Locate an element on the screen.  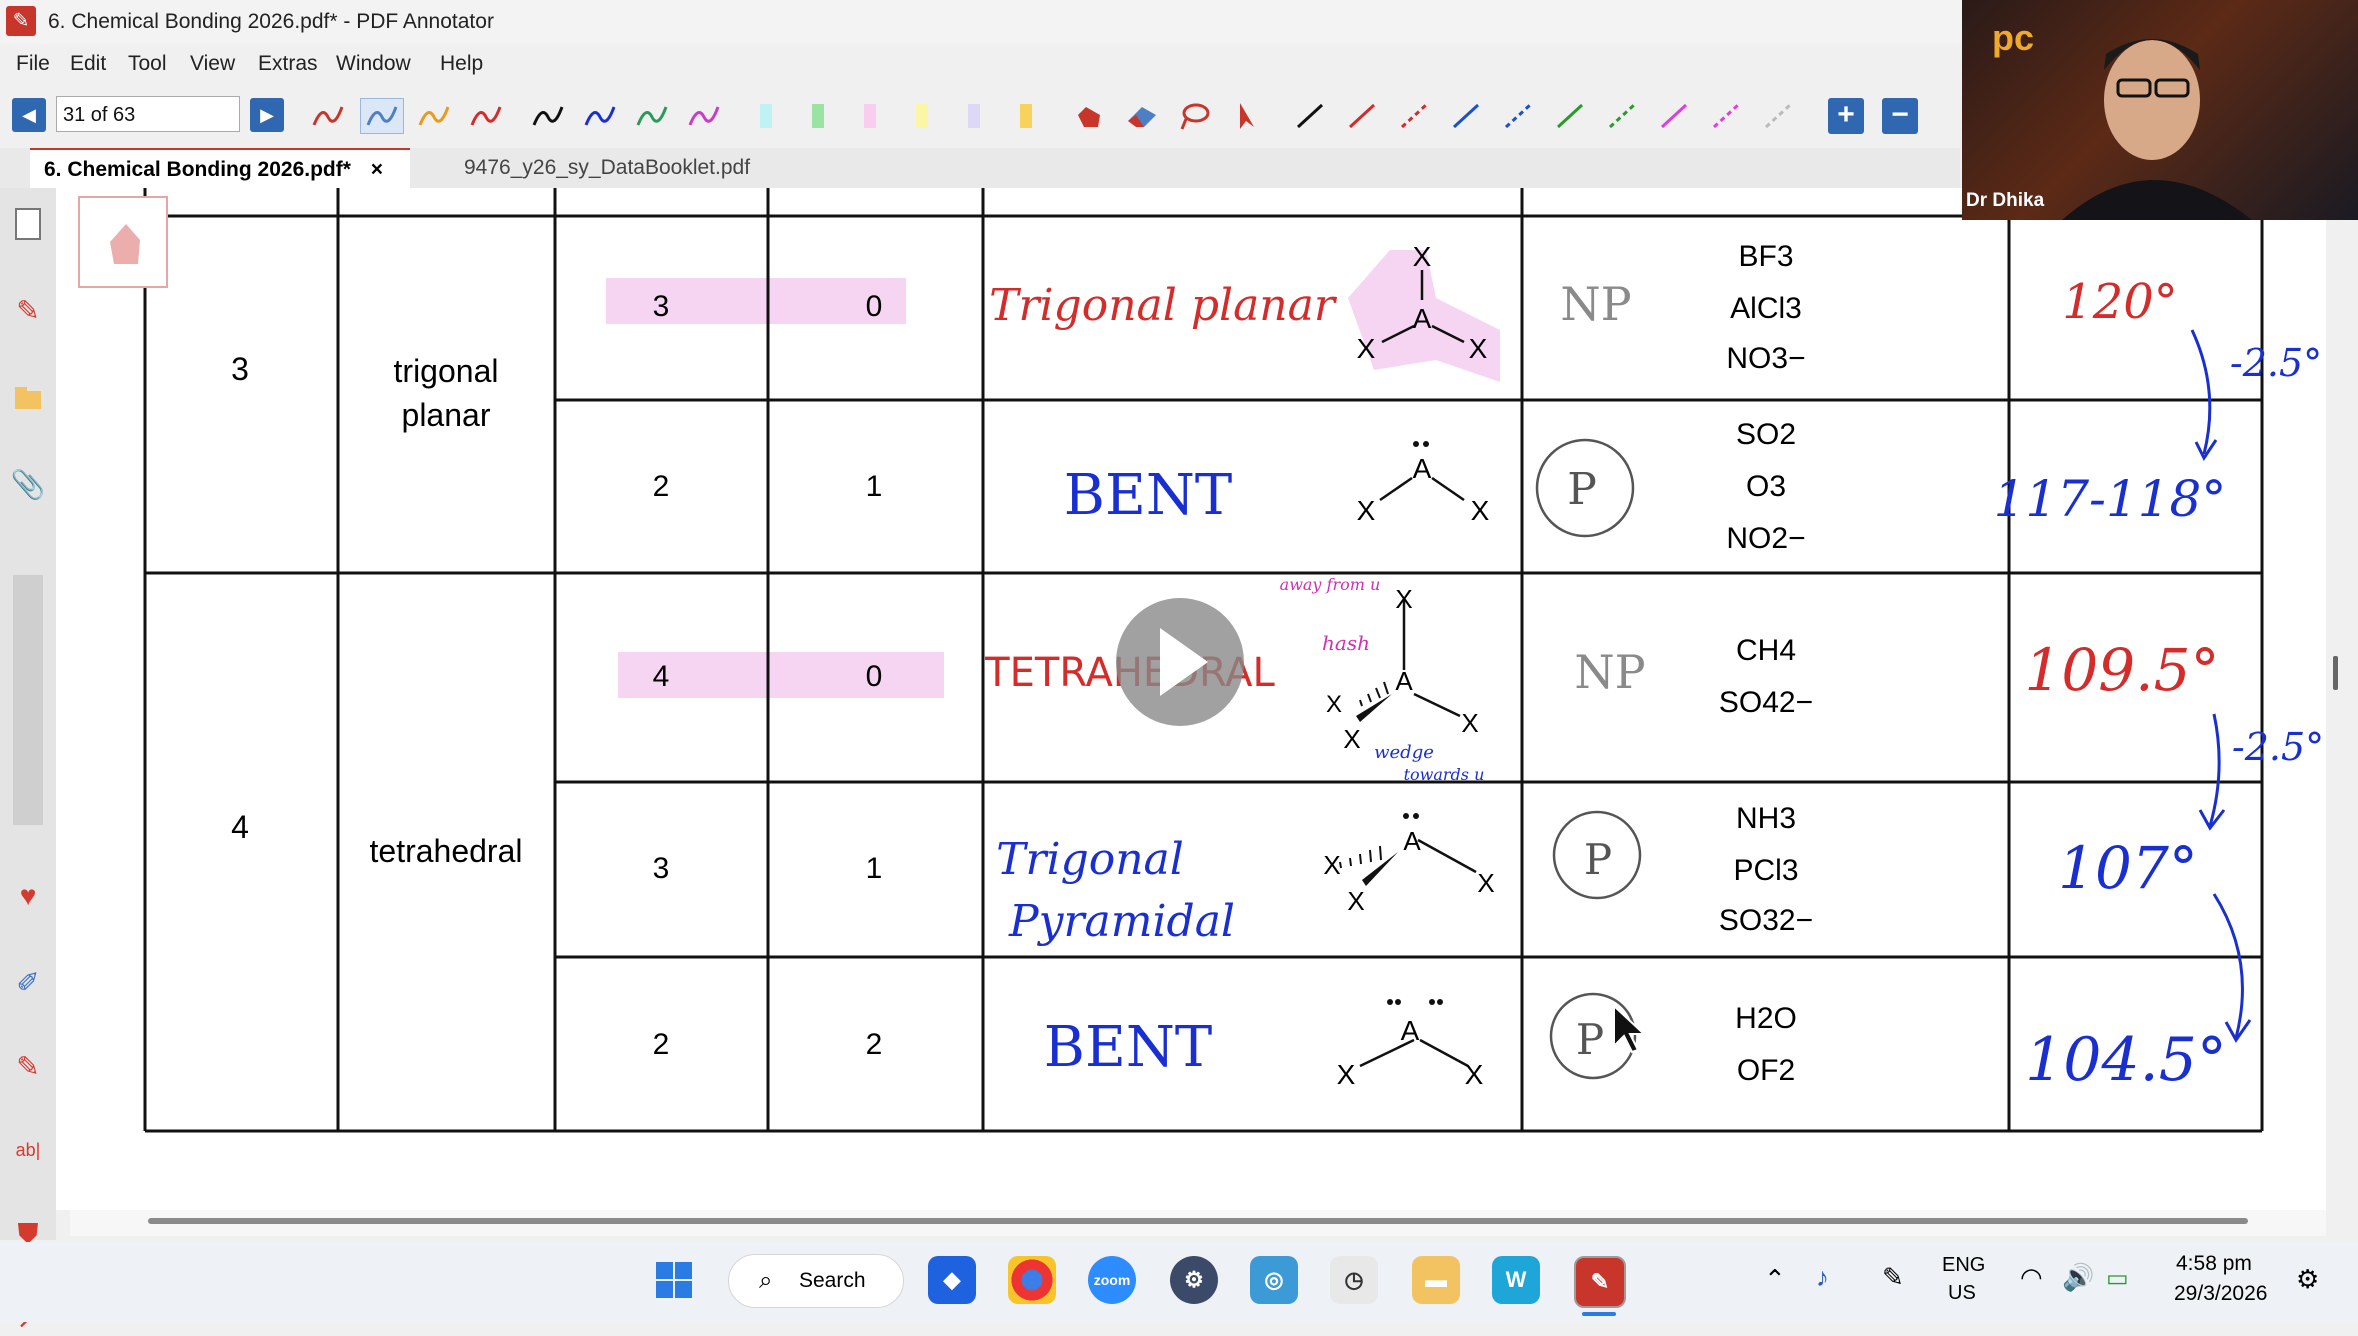
text-box-icon: ab| is located at coordinates (28, 1150).